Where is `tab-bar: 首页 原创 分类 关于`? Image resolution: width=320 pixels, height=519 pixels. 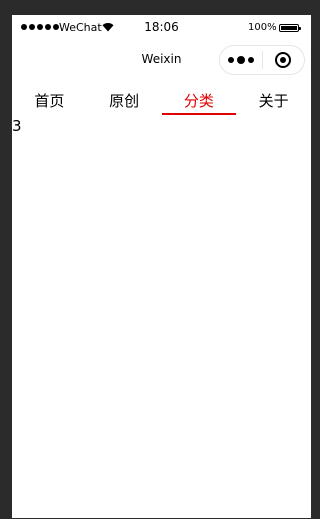
tab-bar: 首页 原创 分类 关于 is located at coordinates (161, 102).